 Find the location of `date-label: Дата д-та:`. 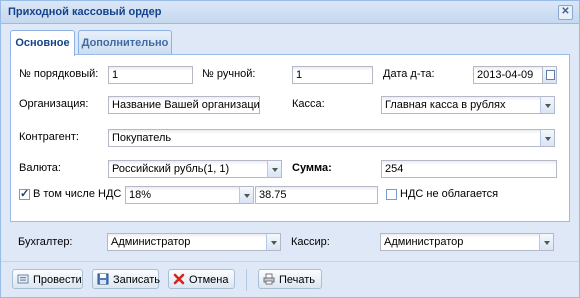

date-label: Дата д-та: is located at coordinates (409, 74).